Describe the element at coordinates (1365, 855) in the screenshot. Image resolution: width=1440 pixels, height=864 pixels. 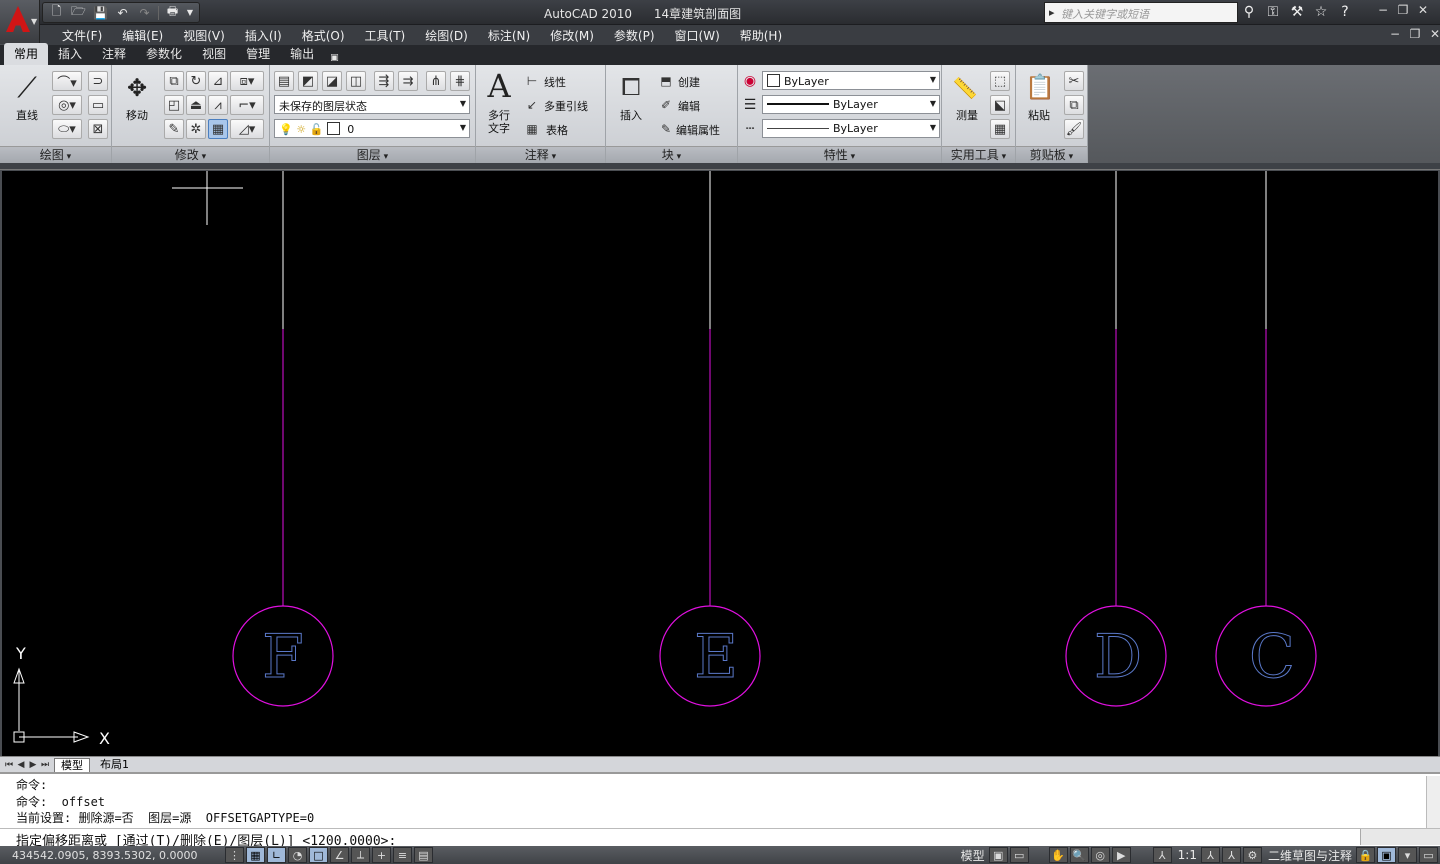
I see `lock-icon: 🔒` at that location.